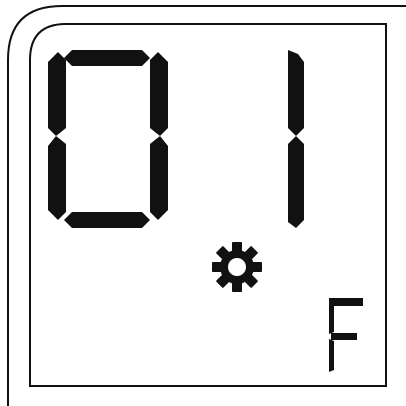 This screenshot has width=406, height=406. What do you see at coordinates (107, 58) in the screenshot?
I see `segment-a` at bounding box center [107, 58].